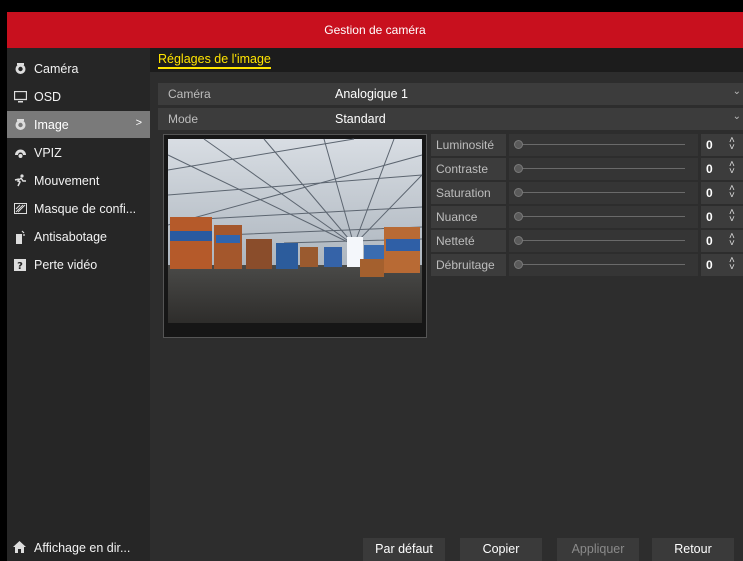  What do you see at coordinates (722, 169) in the screenshot?
I see `contrast-stepper: 0 ˄ ˅` at bounding box center [722, 169].